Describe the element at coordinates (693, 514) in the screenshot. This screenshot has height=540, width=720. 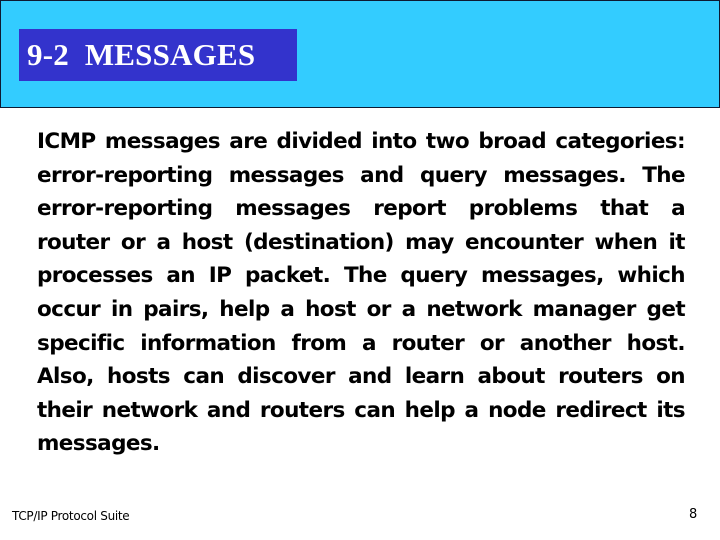
I see `page-number: 8` at that location.